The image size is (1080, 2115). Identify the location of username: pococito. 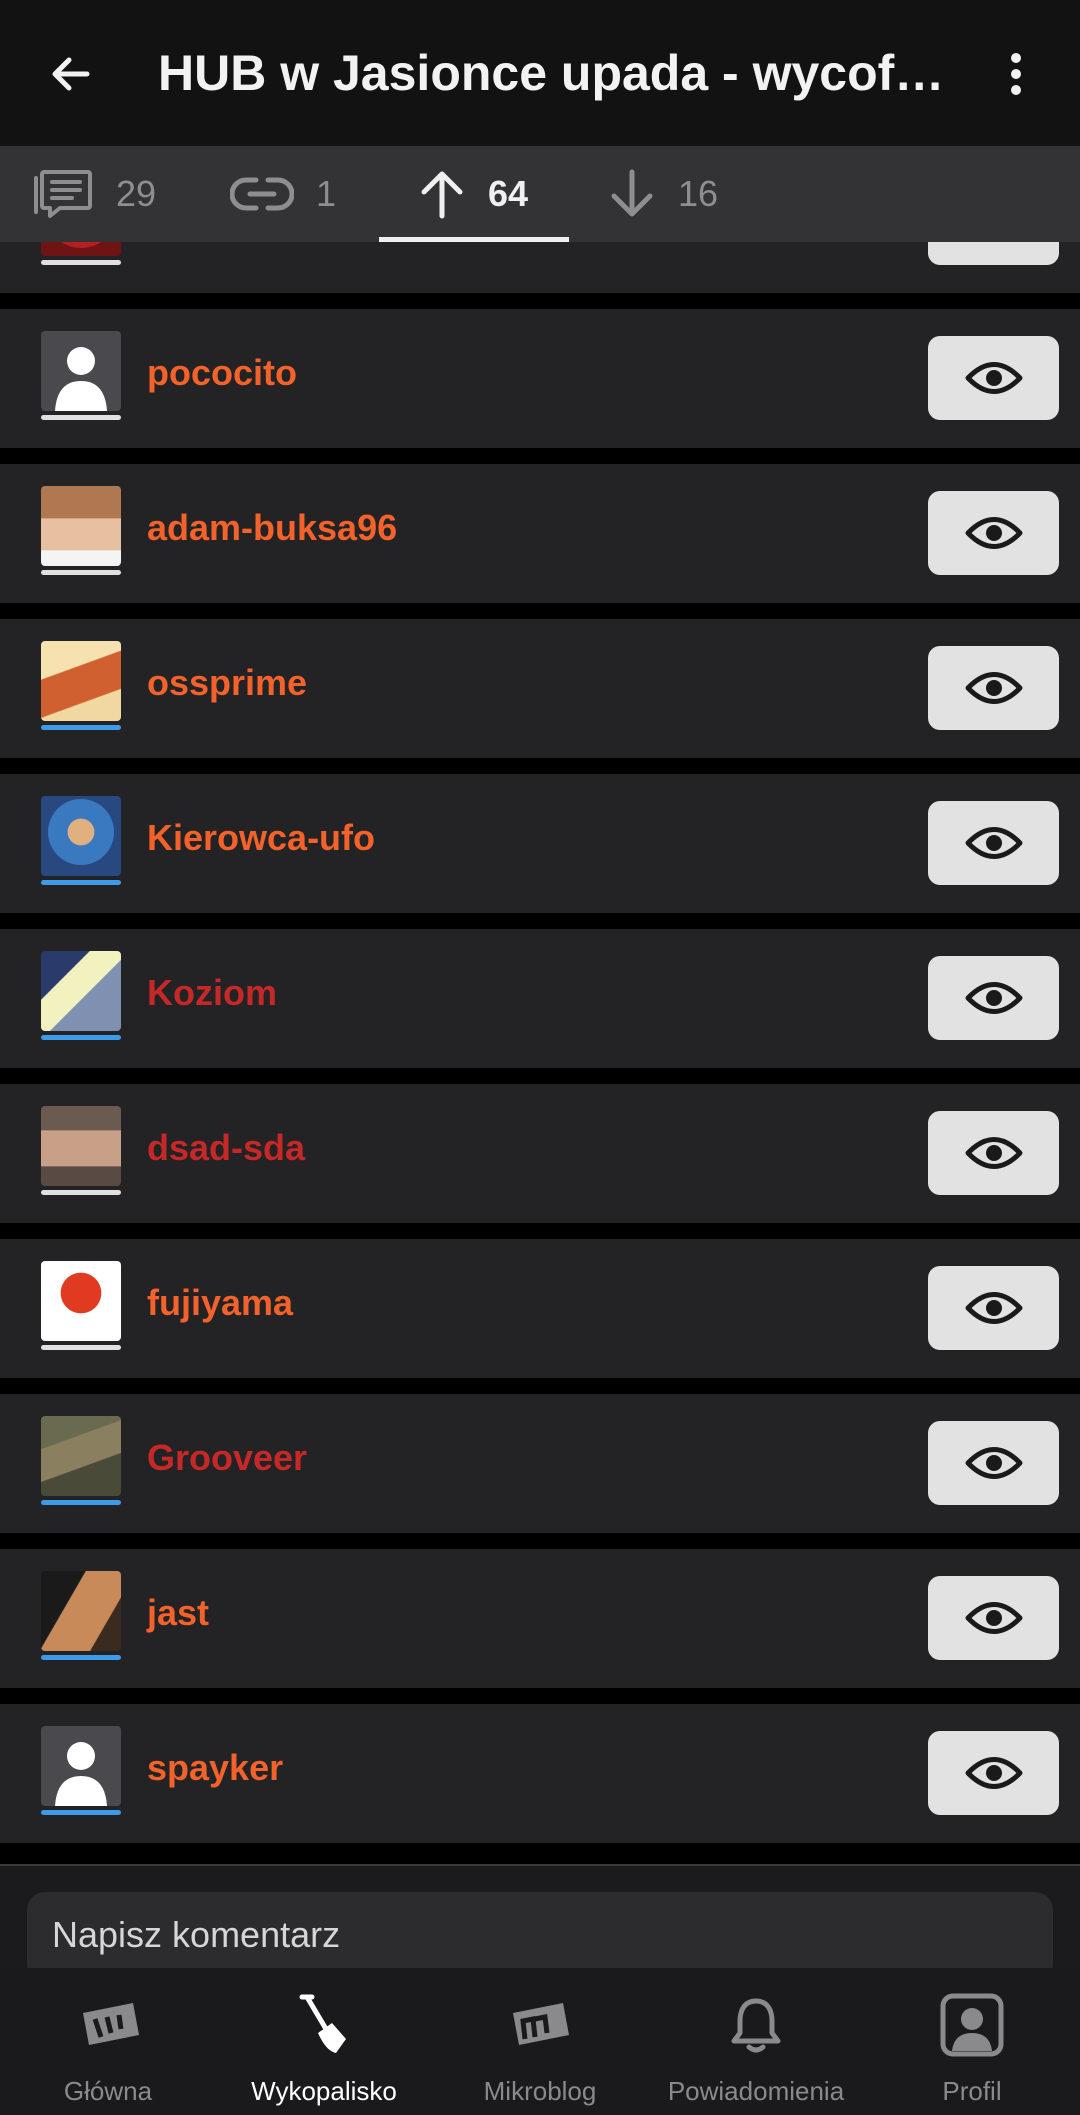
(222, 373).